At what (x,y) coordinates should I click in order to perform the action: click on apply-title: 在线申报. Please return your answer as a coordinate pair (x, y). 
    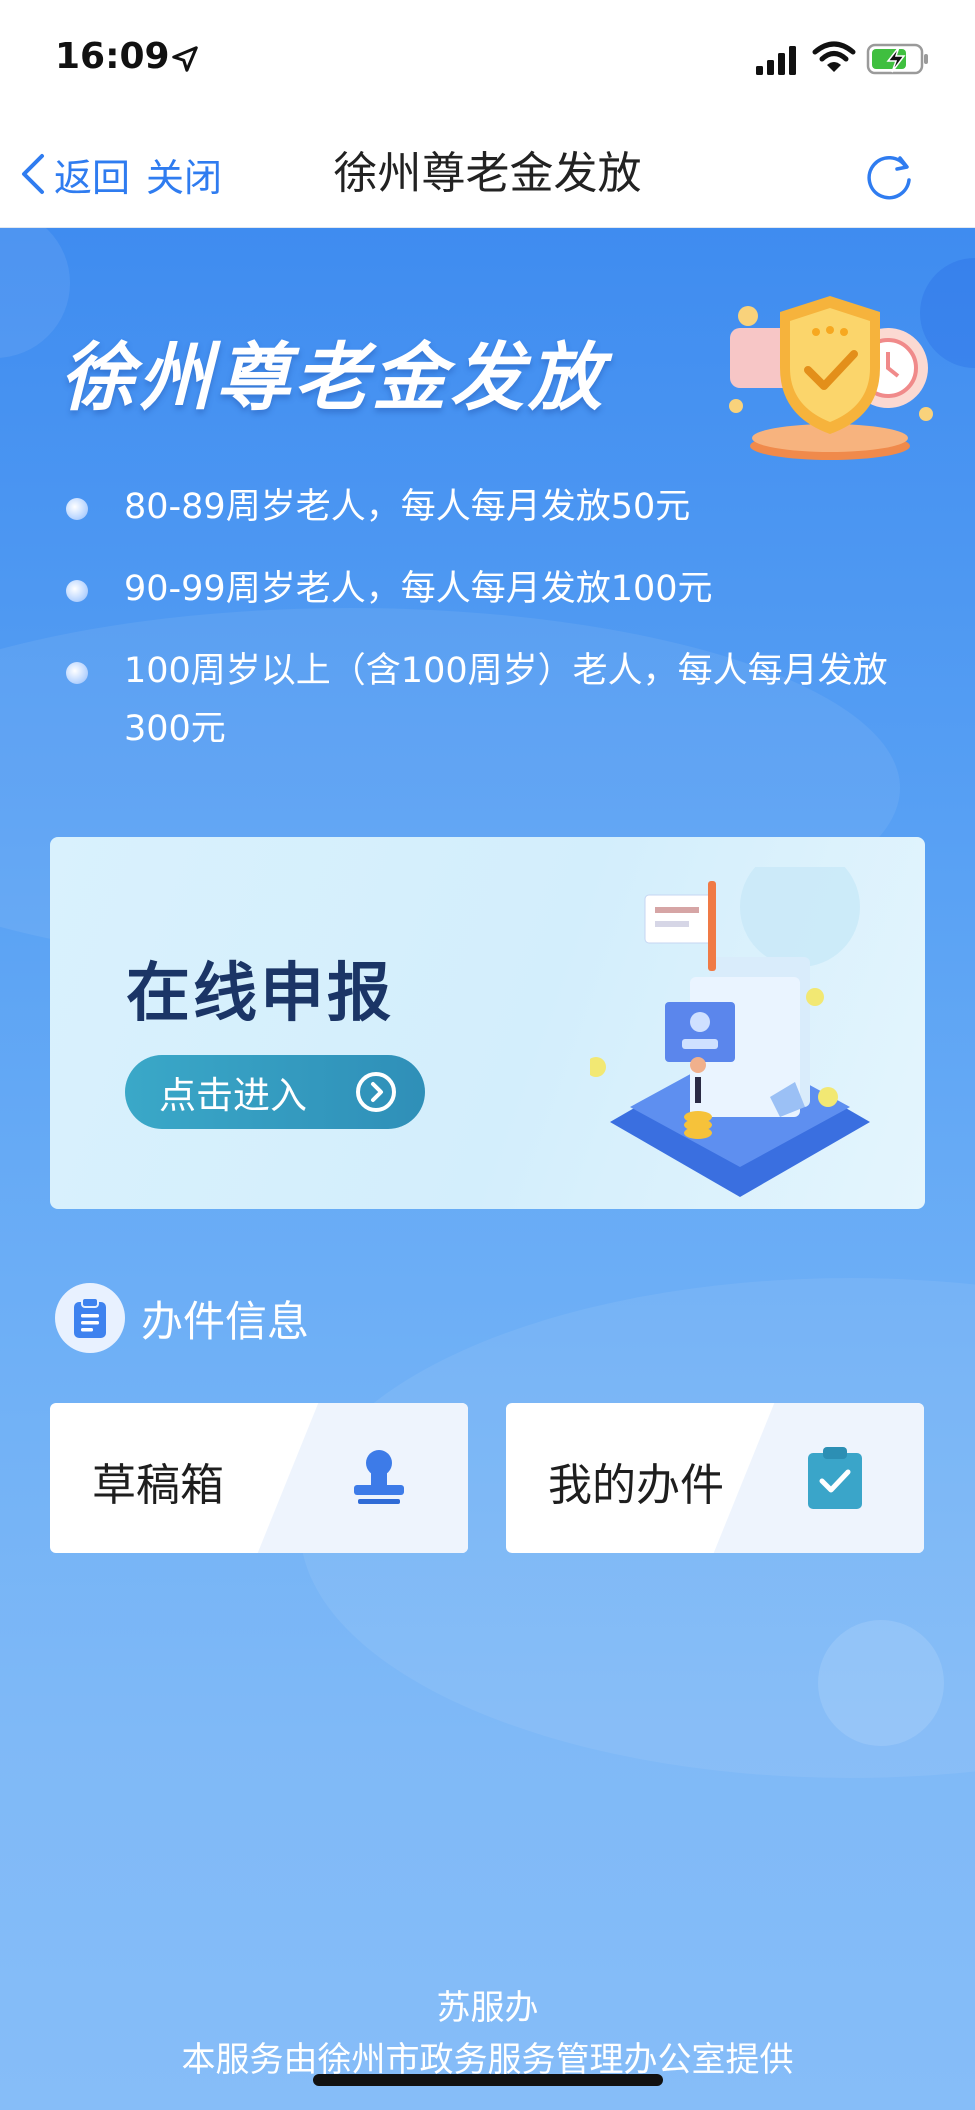
    Looking at the image, I should click on (260, 994).